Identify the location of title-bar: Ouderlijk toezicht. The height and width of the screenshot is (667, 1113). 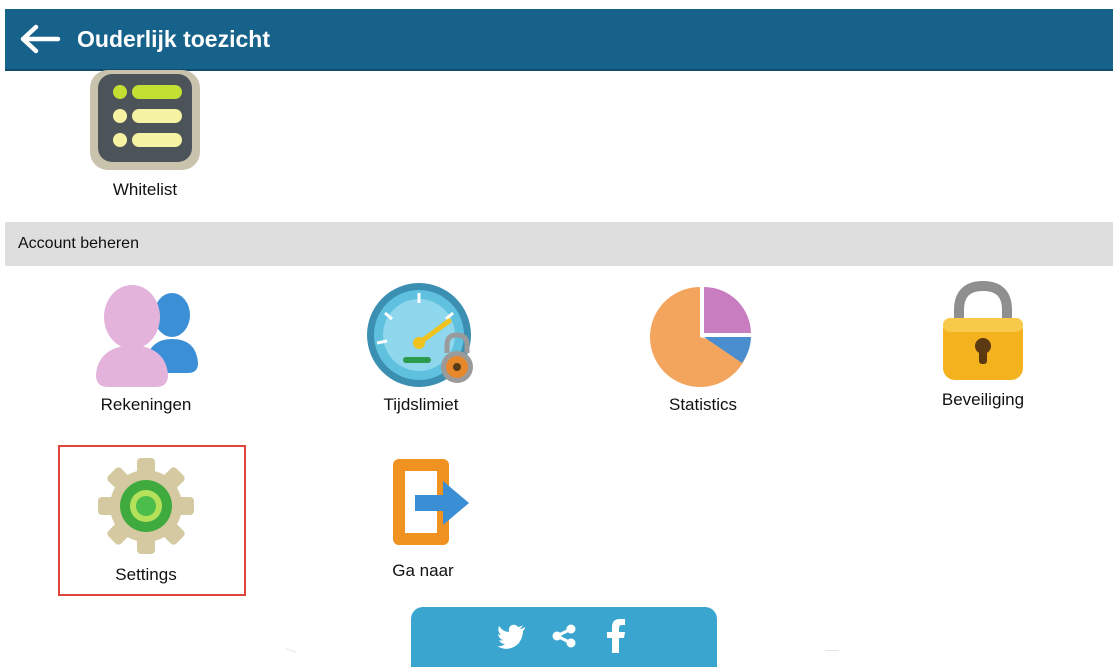
(559, 40).